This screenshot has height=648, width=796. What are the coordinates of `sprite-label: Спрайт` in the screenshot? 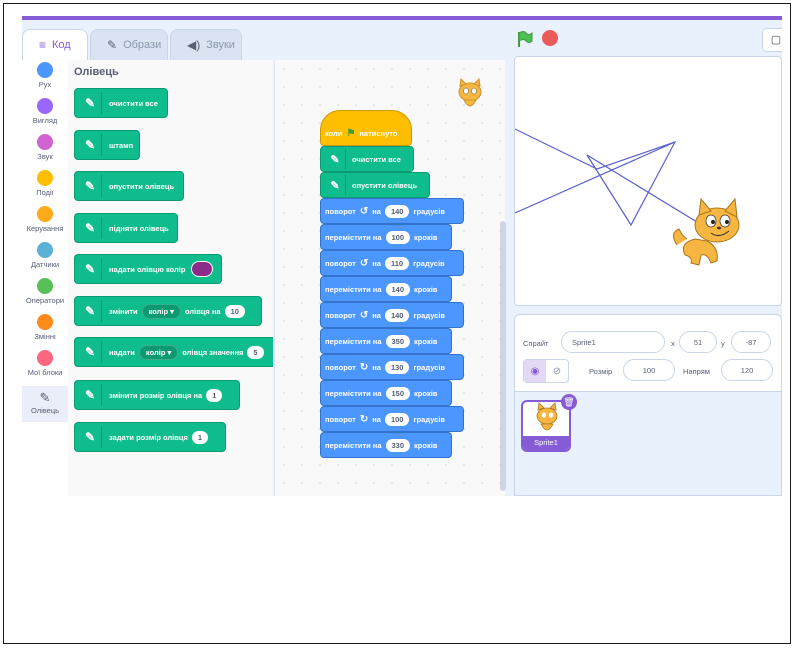 It's located at (536, 343).